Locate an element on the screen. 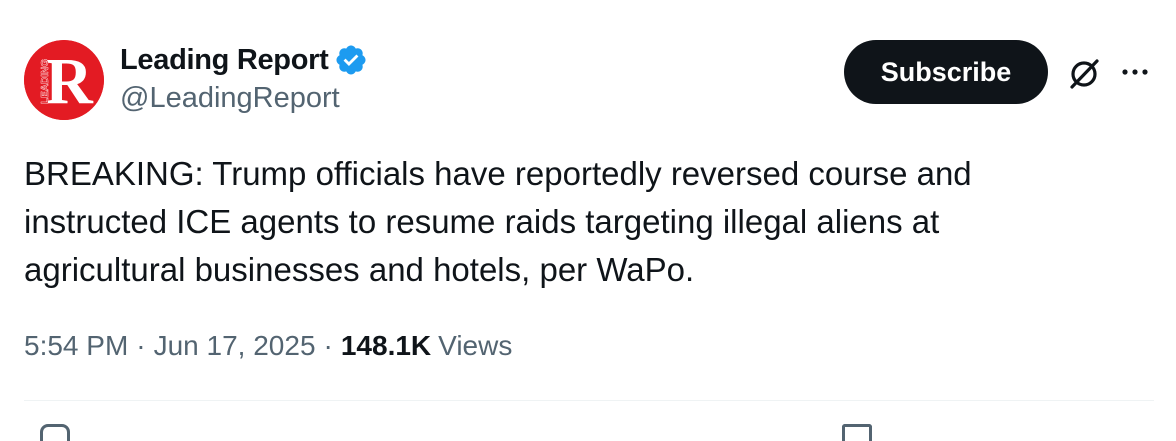 This screenshot has width=1176, height=441. divider is located at coordinates (589, 400).